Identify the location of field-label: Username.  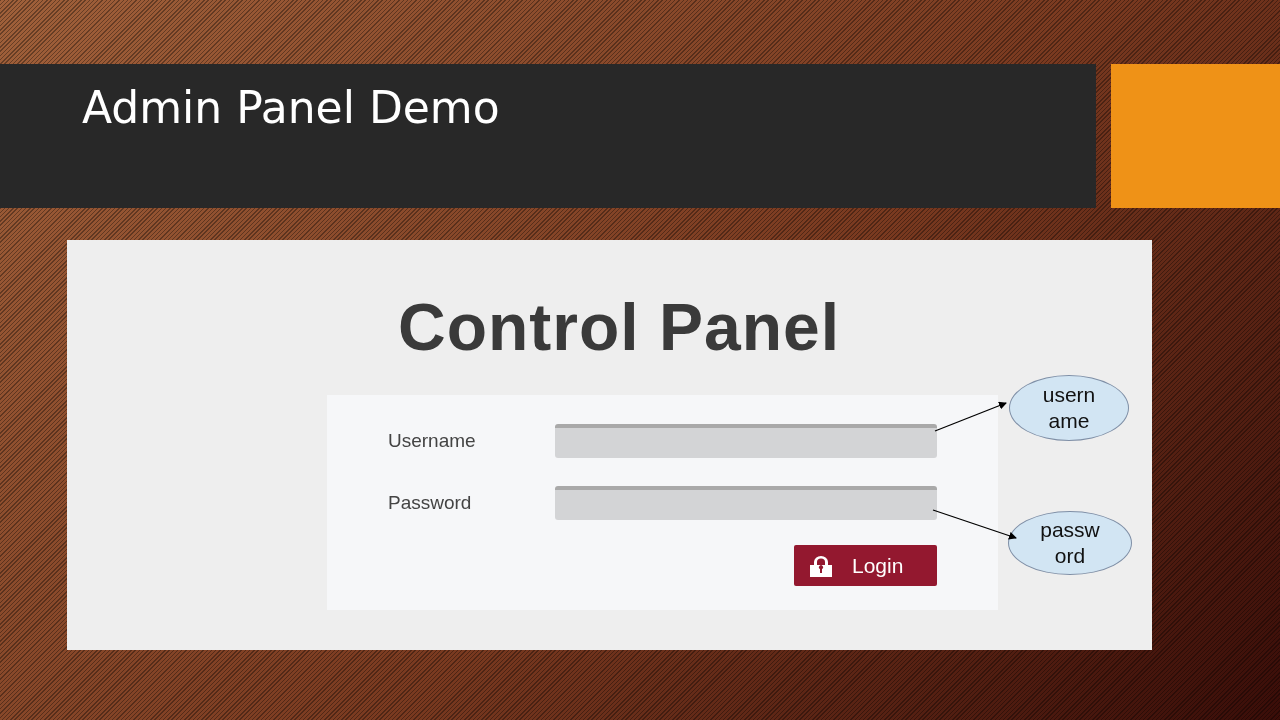
(432, 441).